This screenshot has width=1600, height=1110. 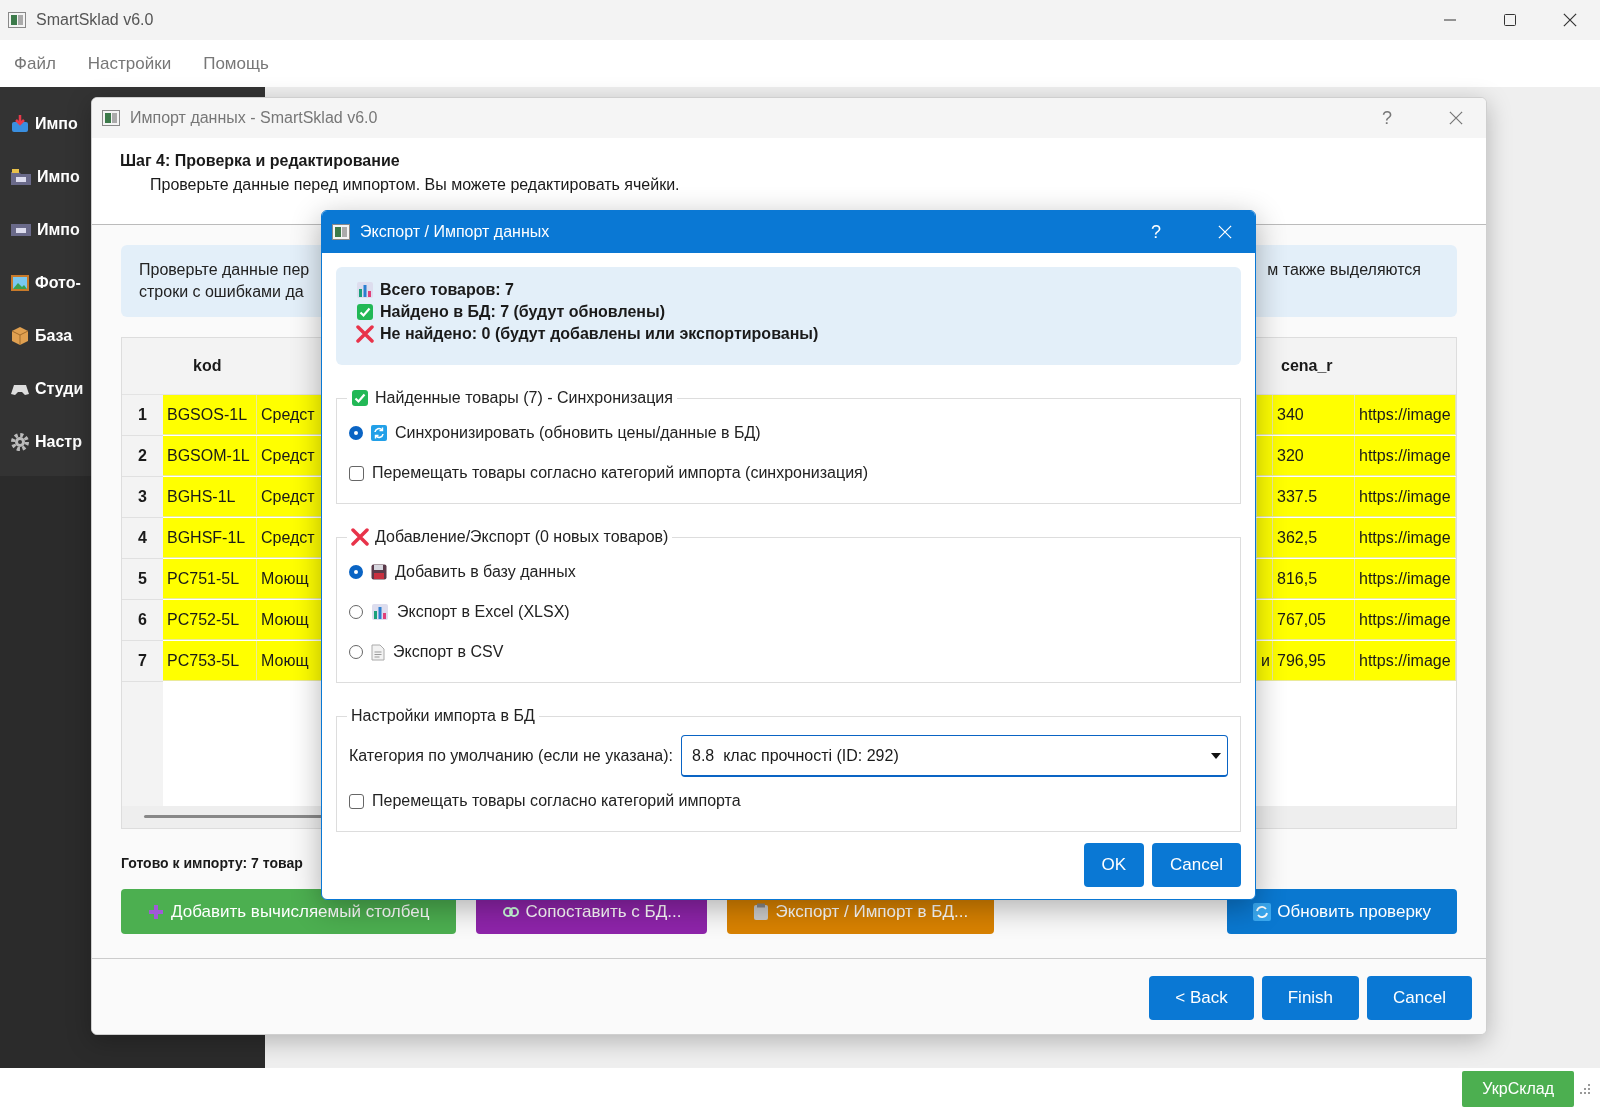 I want to click on checkbox-label: Перемещать товары согласно категорий импорта (синхронизация), so click(x=620, y=473).